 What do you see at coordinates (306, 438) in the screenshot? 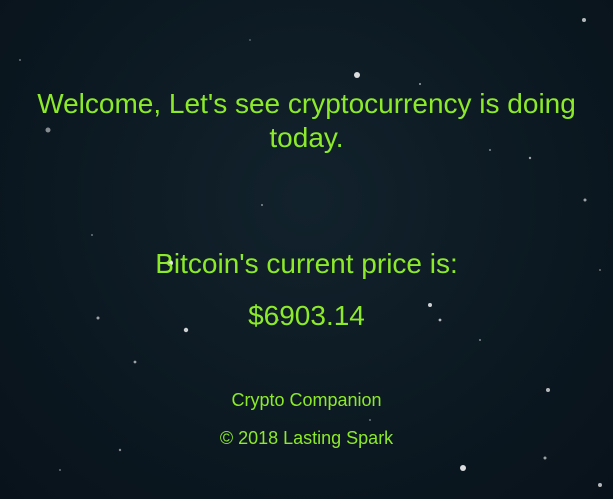
I see `footer-copyright: © 2018 Lasting Spark` at bounding box center [306, 438].